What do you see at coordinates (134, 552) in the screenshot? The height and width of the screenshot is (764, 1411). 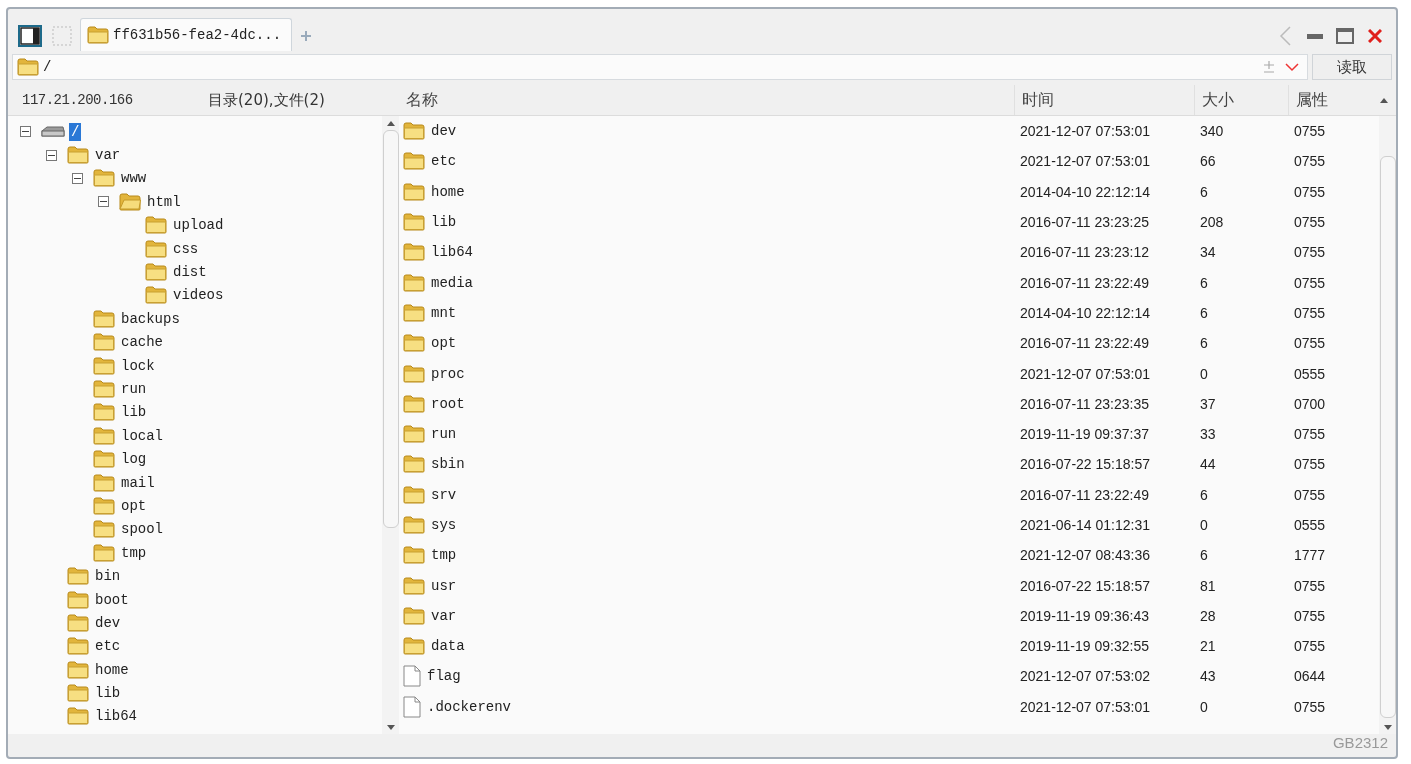 I see `tree-item: tmp` at bounding box center [134, 552].